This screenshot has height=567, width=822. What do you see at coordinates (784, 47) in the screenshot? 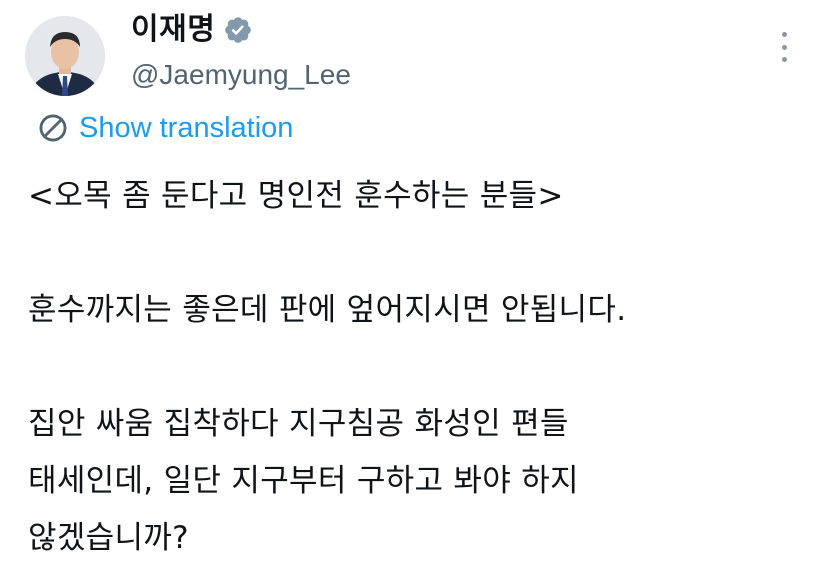
I see `more-options-icon` at bounding box center [784, 47].